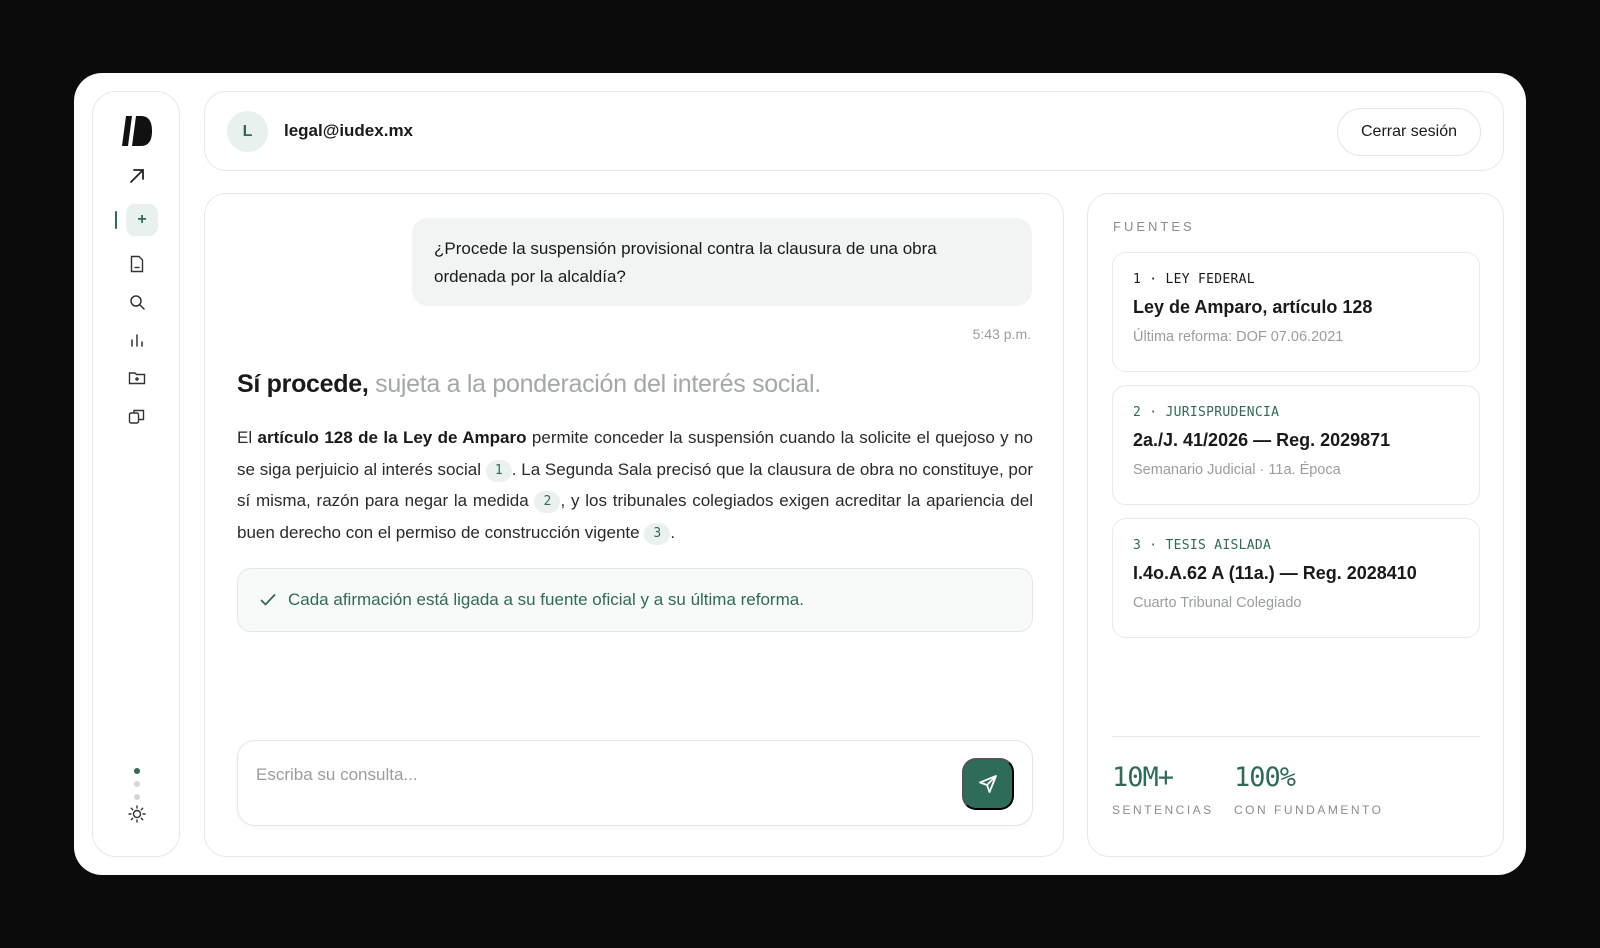  What do you see at coordinates (142, 220) in the screenshot?
I see `new-chat-button: +` at bounding box center [142, 220].